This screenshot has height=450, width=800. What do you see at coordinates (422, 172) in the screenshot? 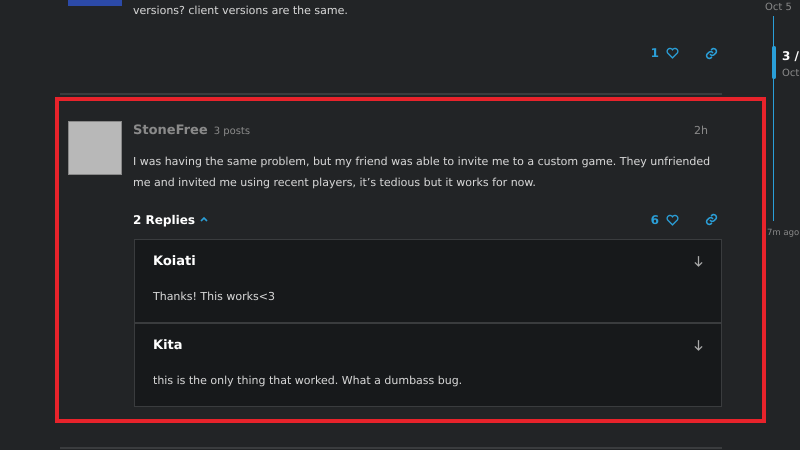
I see `post-text: I was having the same problem, but my friend was able to invite me to a custom game. They unfriended me and invited me using recent players, it’s tedious but it works for now.` at bounding box center [422, 172].